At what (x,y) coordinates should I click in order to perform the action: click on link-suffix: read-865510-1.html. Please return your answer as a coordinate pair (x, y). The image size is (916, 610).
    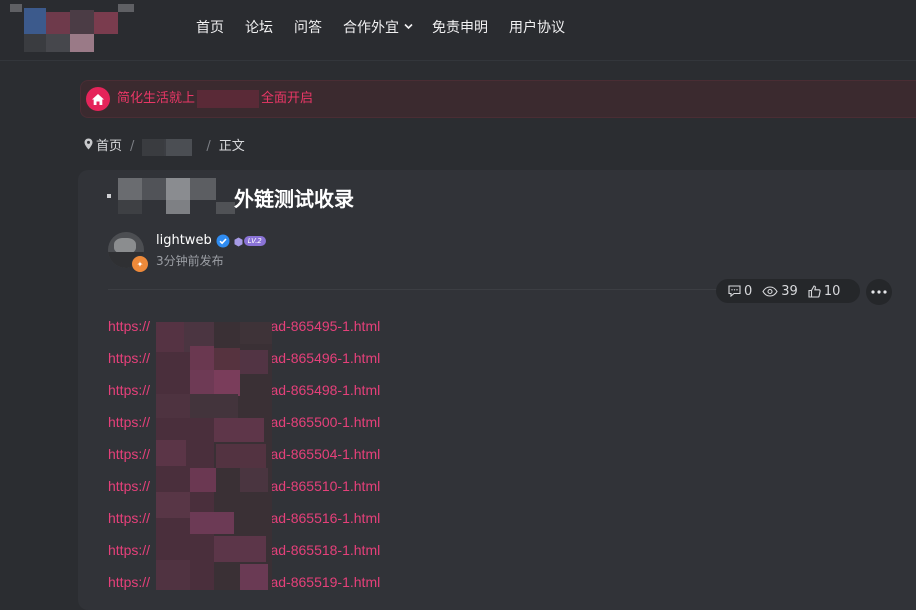
    Looking at the image, I should click on (319, 486).